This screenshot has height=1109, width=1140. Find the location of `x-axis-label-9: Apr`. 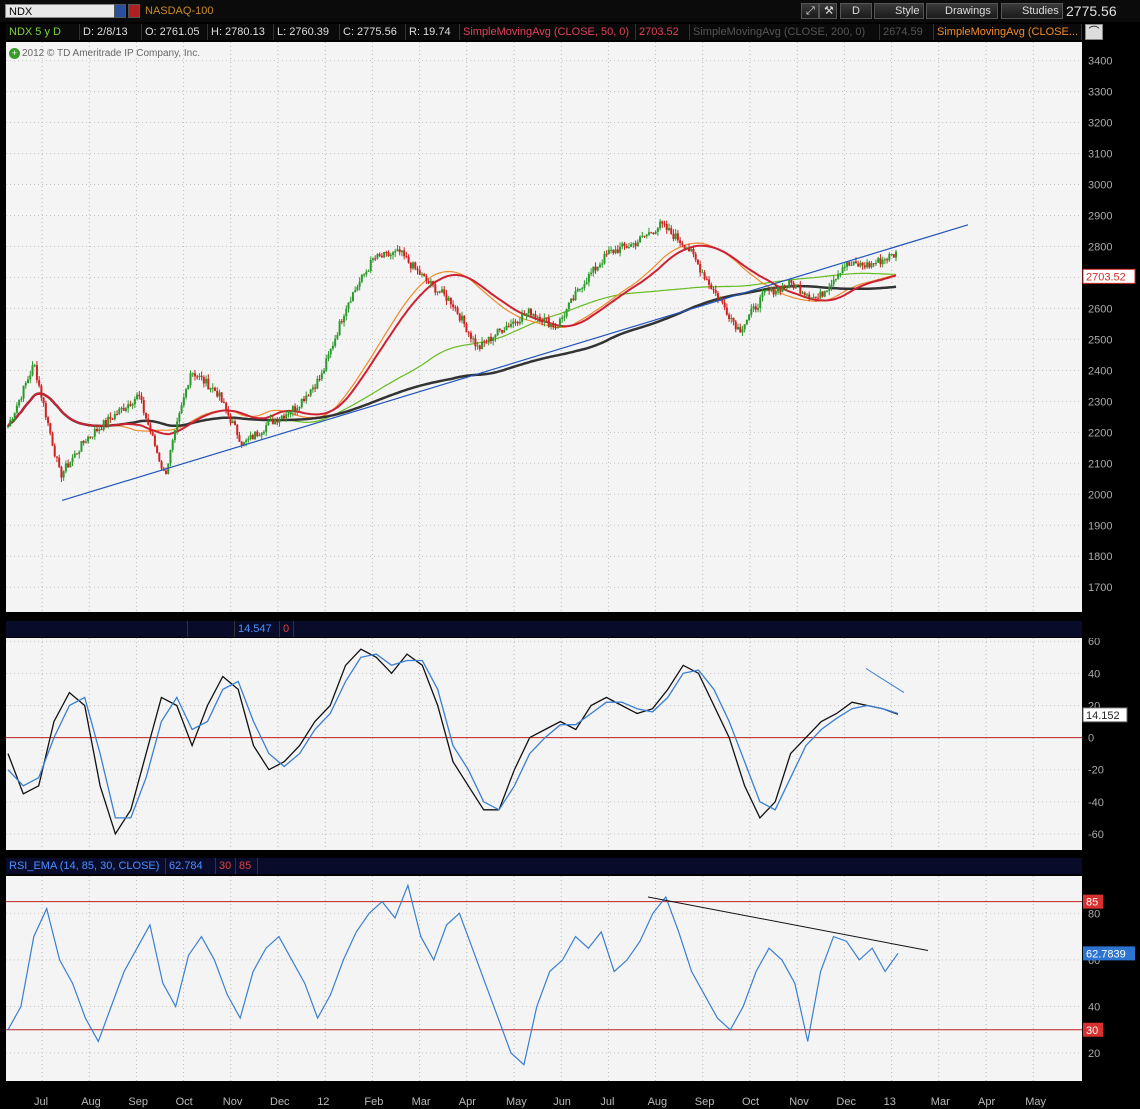

x-axis-label-9: Apr is located at coordinates (467, 1102).